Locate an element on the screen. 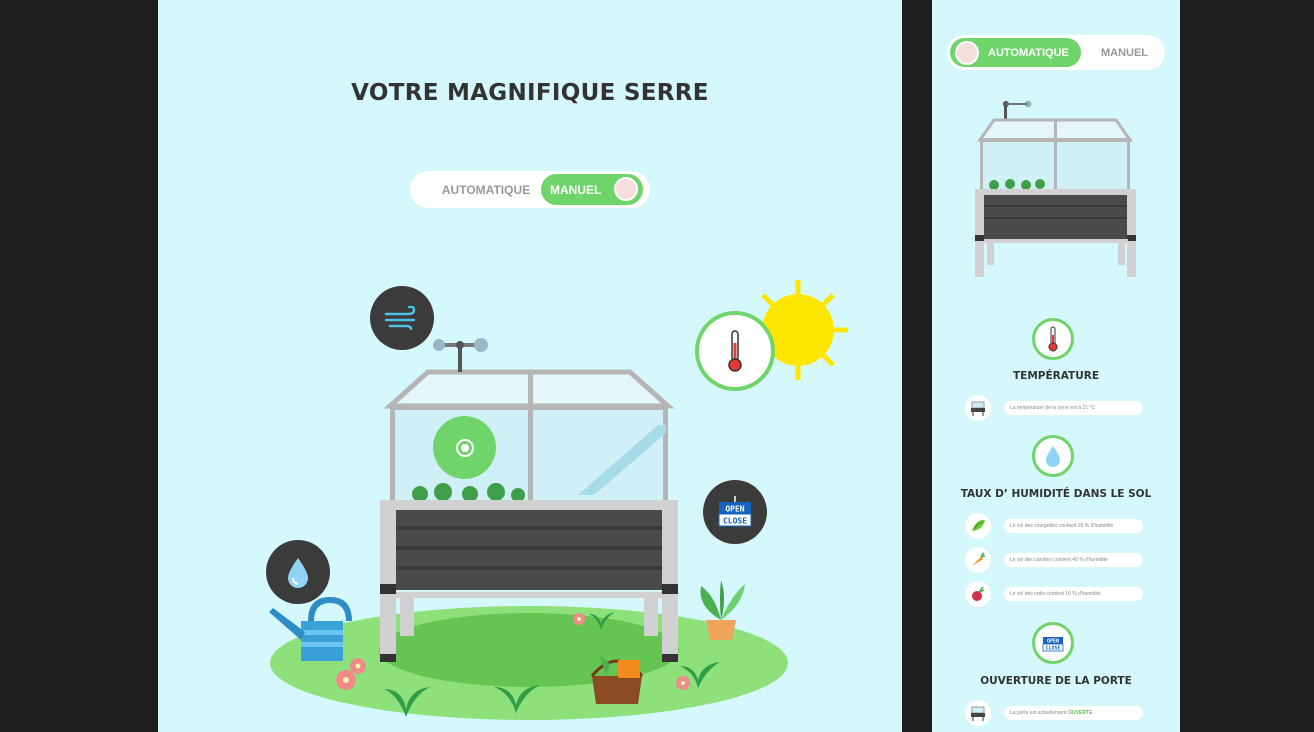 This screenshot has width=1314, height=732. zucchini-icon is located at coordinates (978, 526).